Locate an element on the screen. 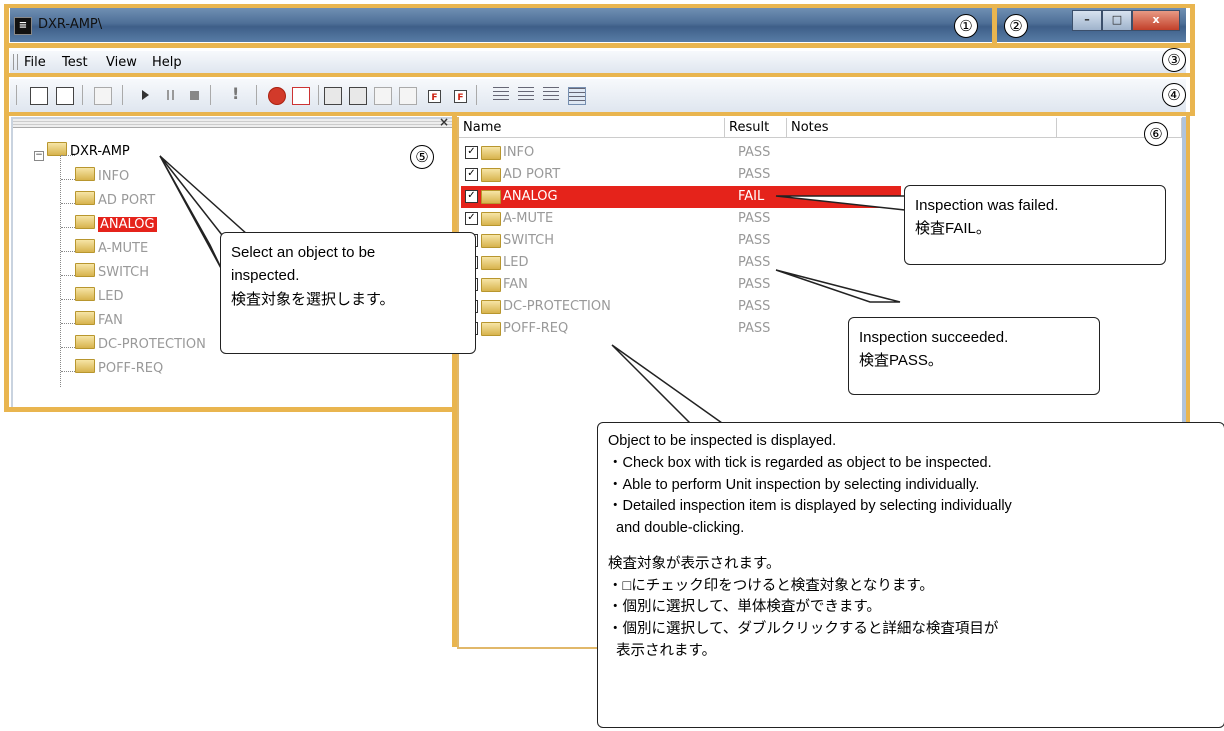  marker-1: ① is located at coordinates (966, 26).